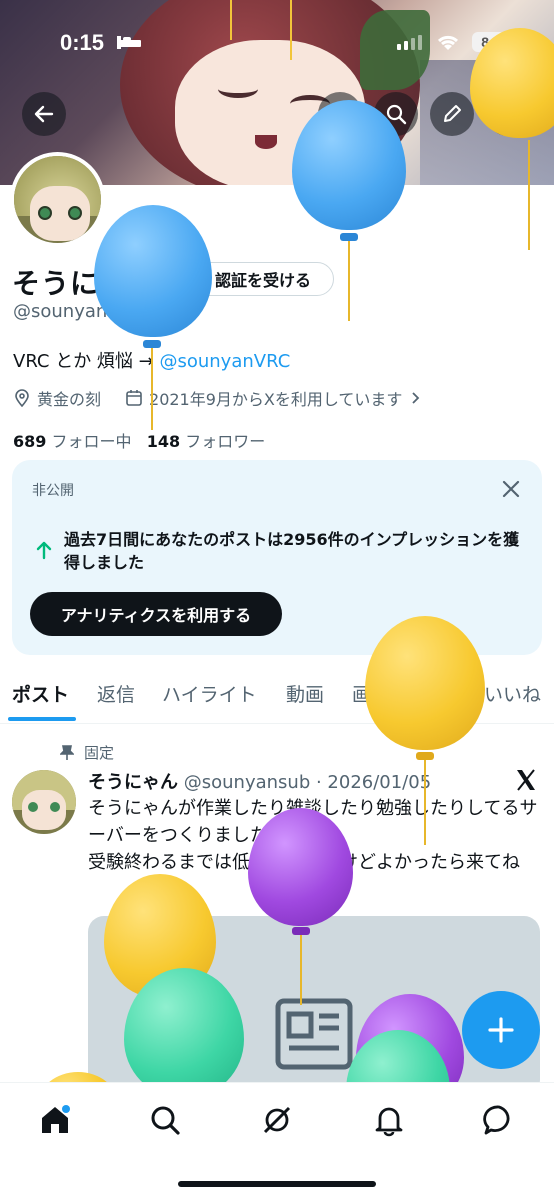 The width and height of the screenshot is (554, 1200). I want to click on trending-up-icon, so click(44, 550).